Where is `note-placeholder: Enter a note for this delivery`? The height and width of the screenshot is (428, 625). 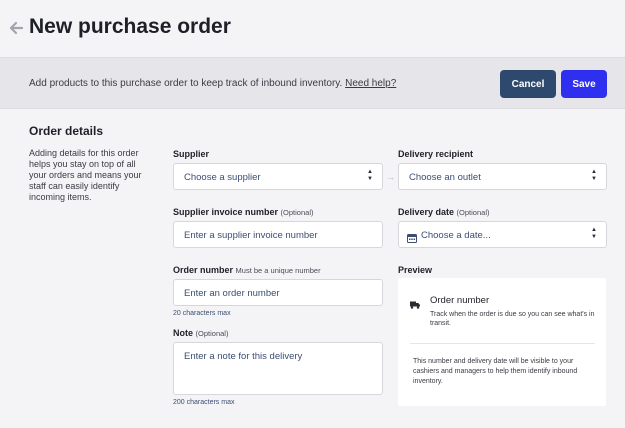
note-placeholder: Enter a note for this delivery is located at coordinates (243, 356).